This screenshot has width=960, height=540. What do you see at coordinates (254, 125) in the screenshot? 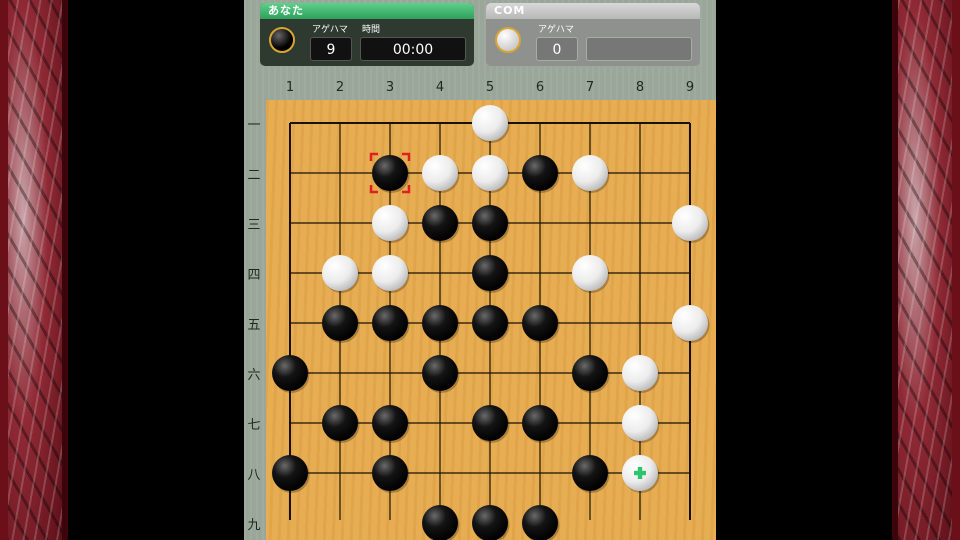
I see `row-label: 一` at bounding box center [254, 125].